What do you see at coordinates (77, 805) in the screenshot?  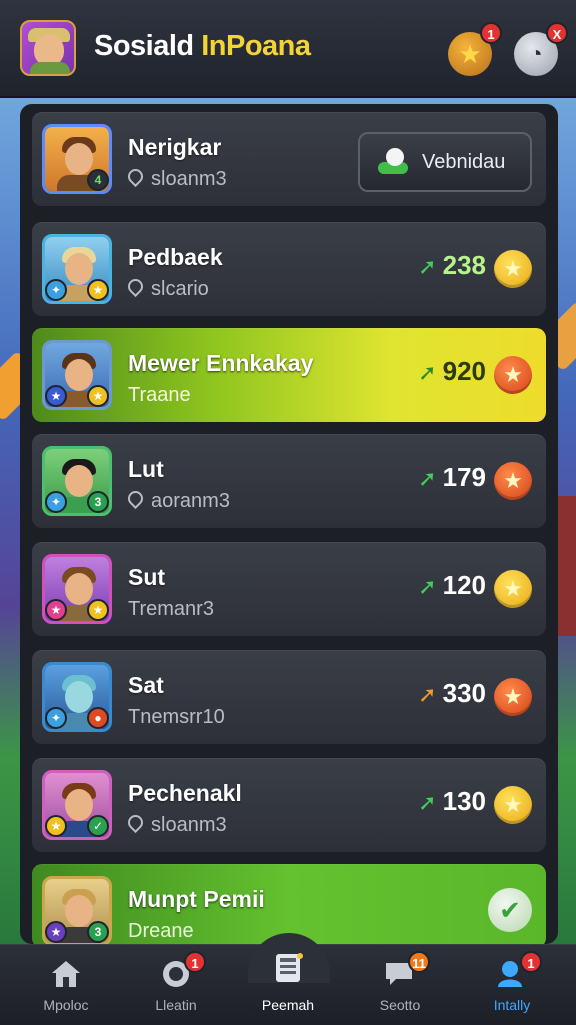 I see `avatar: ★ ✓` at bounding box center [77, 805].